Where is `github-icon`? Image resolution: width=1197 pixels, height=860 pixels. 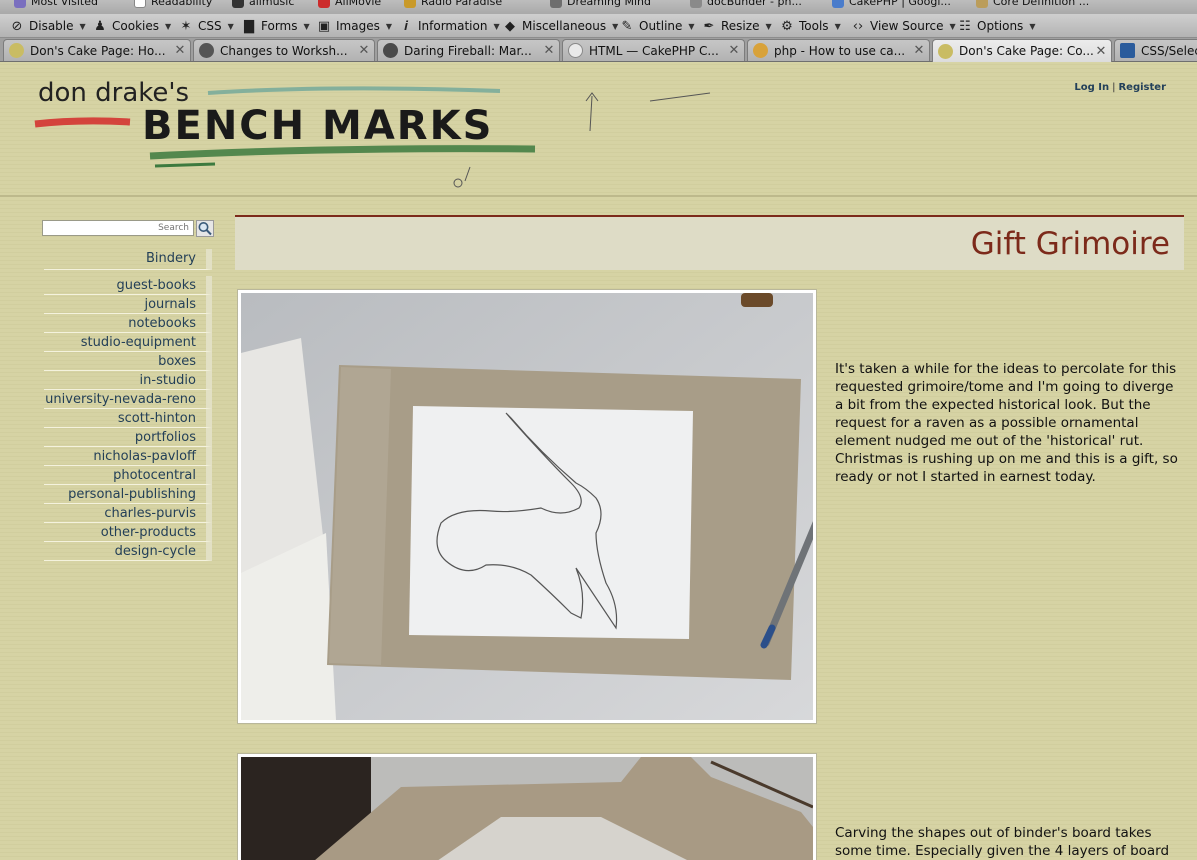
github-icon is located at coordinates (206, 50).